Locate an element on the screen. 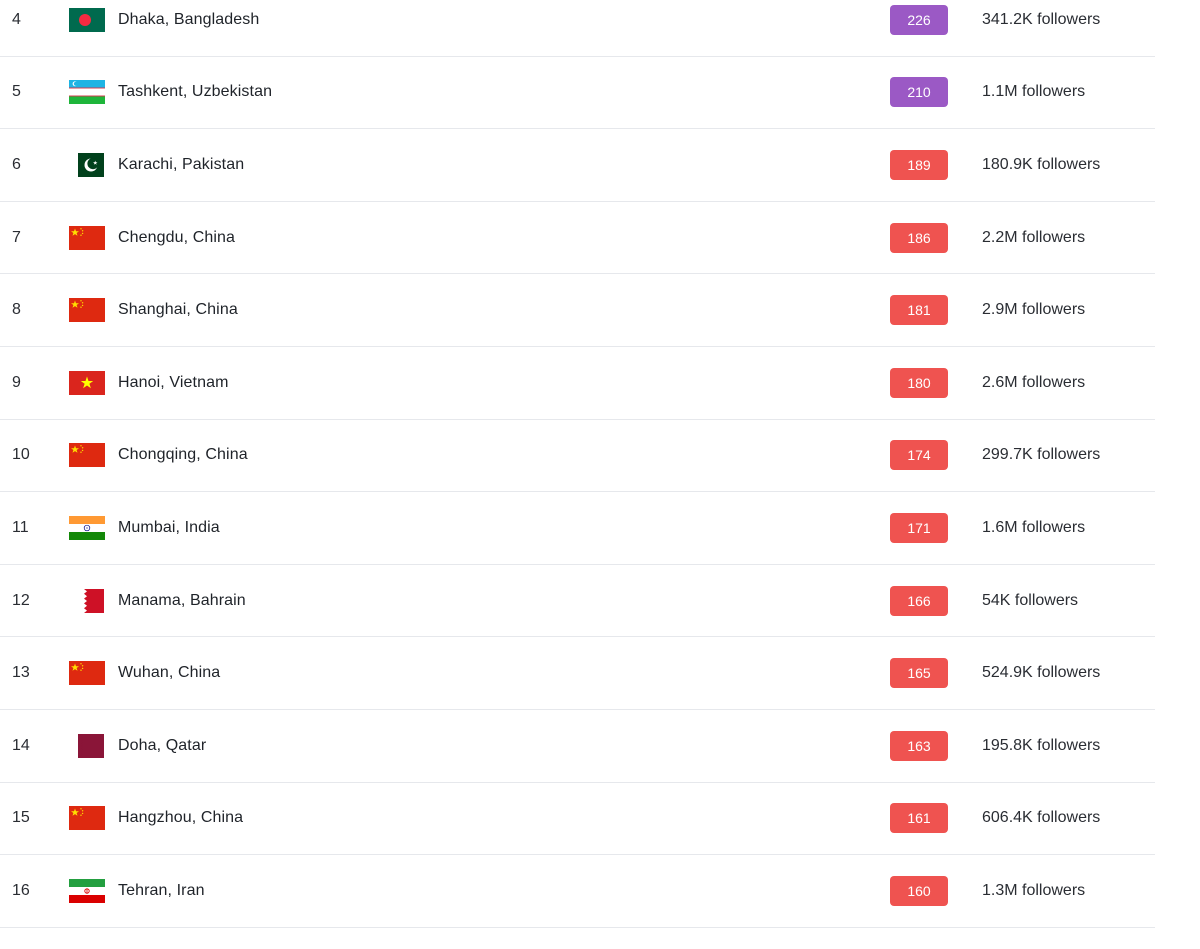 This screenshot has width=1200, height=949. rank-number: 9 is located at coordinates (16, 382).